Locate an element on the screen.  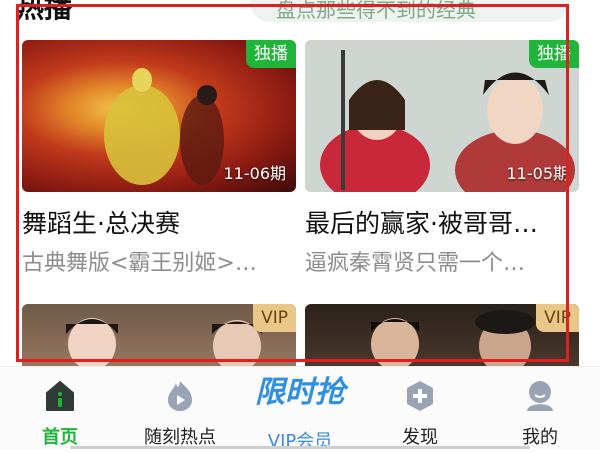
vip-logo: 限时抢 is located at coordinates (300, 392).